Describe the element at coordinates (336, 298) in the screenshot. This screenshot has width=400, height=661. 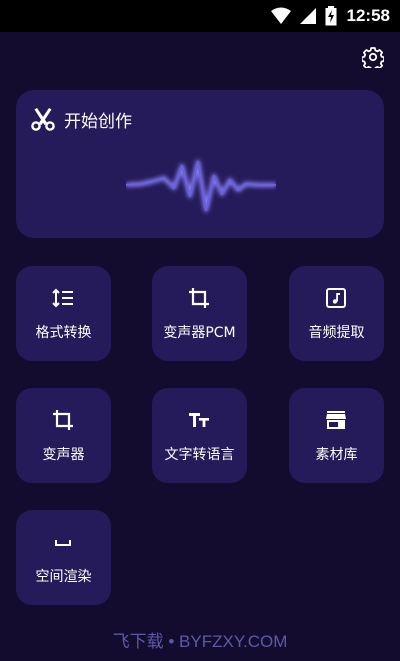
I see `music-note-icon` at that location.